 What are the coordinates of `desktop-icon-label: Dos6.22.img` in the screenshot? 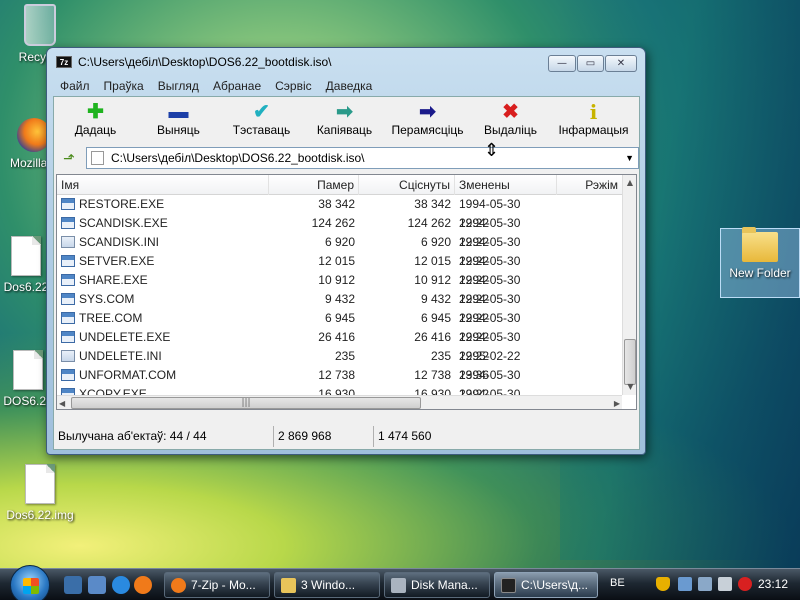 It's located at (40, 515).